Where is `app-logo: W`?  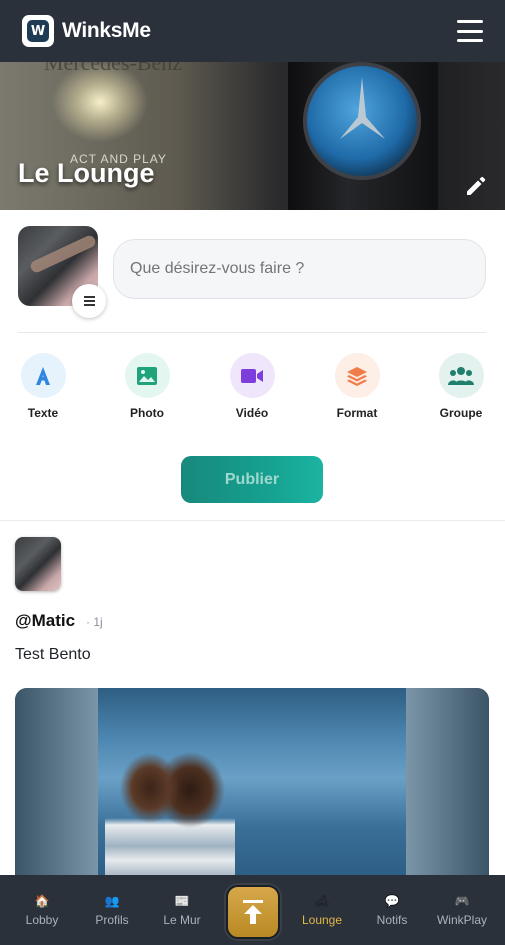
app-logo: W is located at coordinates (38, 31).